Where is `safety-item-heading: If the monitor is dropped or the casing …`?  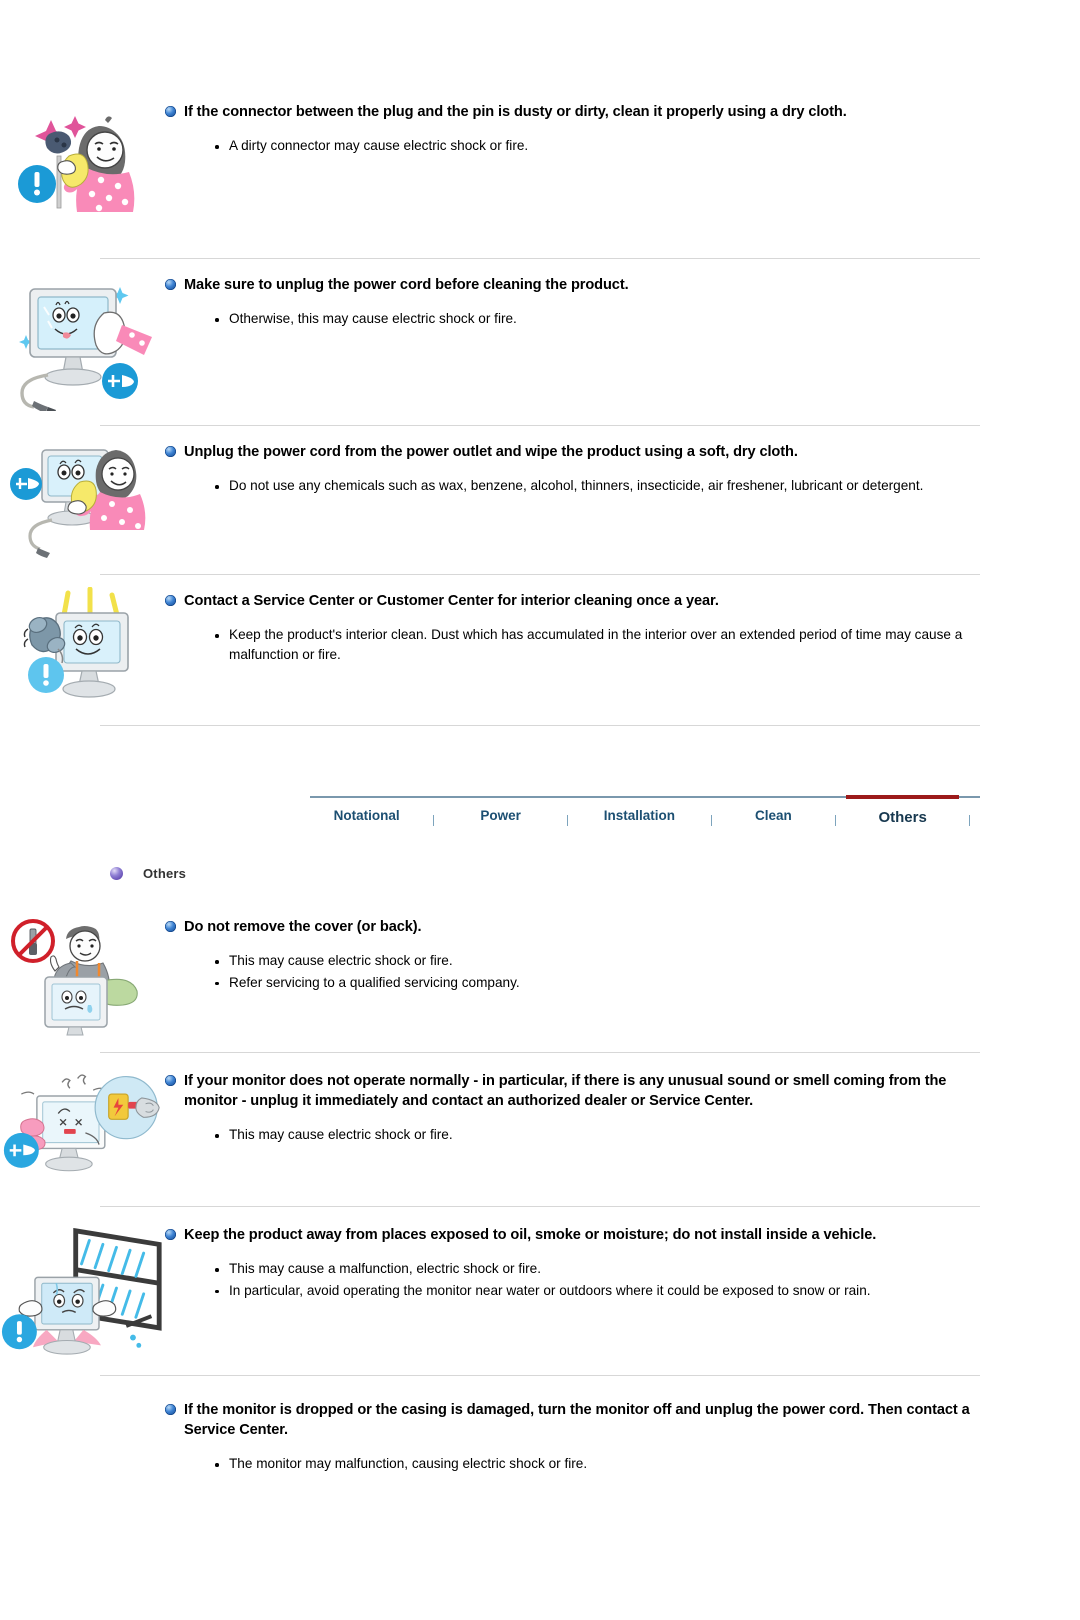
safety-item-heading: If the monitor is dropped or the casing … is located at coordinates (572, 1420).